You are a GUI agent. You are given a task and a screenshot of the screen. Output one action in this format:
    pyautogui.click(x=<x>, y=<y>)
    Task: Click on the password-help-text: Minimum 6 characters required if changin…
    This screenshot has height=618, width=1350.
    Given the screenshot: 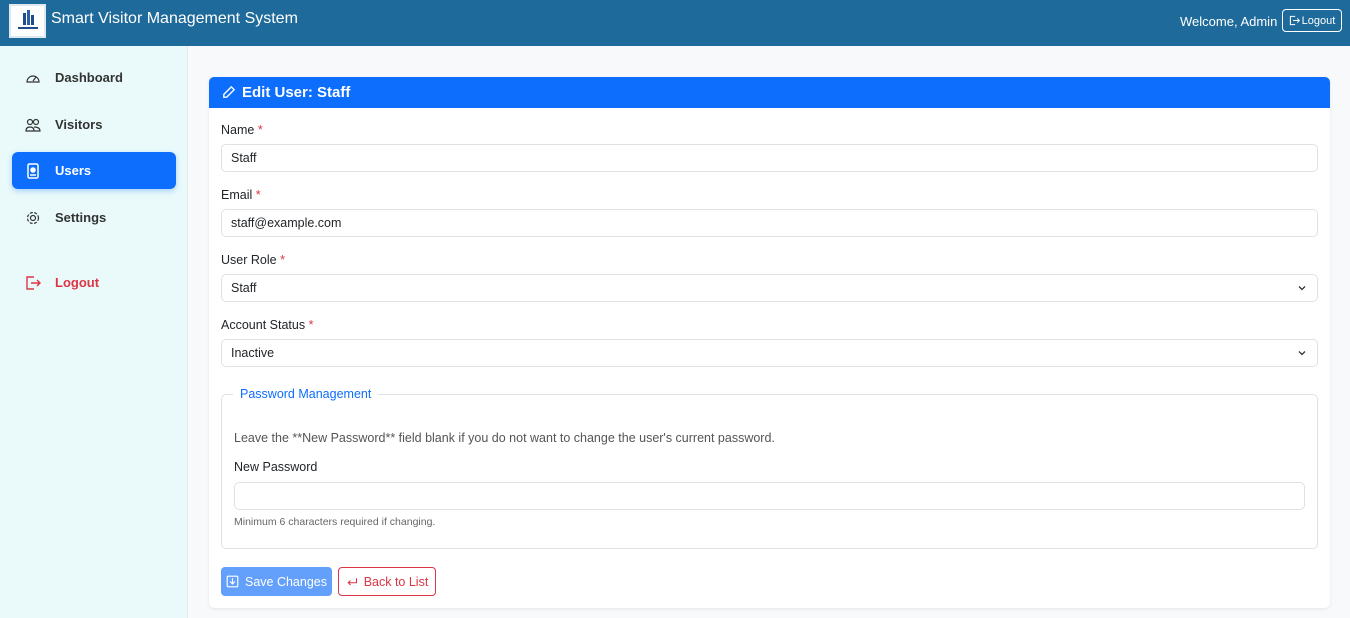 What is the action you would take?
    pyautogui.click(x=335, y=522)
    